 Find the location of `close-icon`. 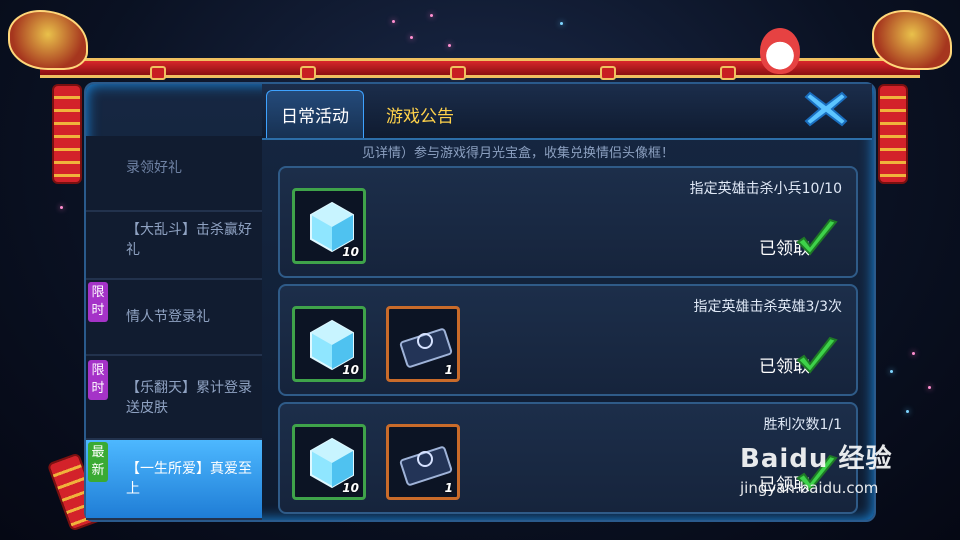

close-icon is located at coordinates (826, 109).